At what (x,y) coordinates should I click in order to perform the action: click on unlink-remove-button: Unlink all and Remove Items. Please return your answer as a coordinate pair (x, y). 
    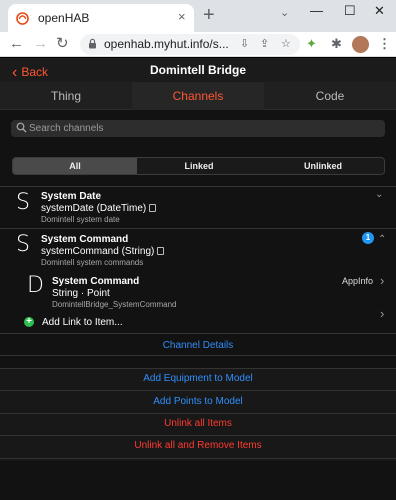
    Looking at the image, I should click on (198, 445).